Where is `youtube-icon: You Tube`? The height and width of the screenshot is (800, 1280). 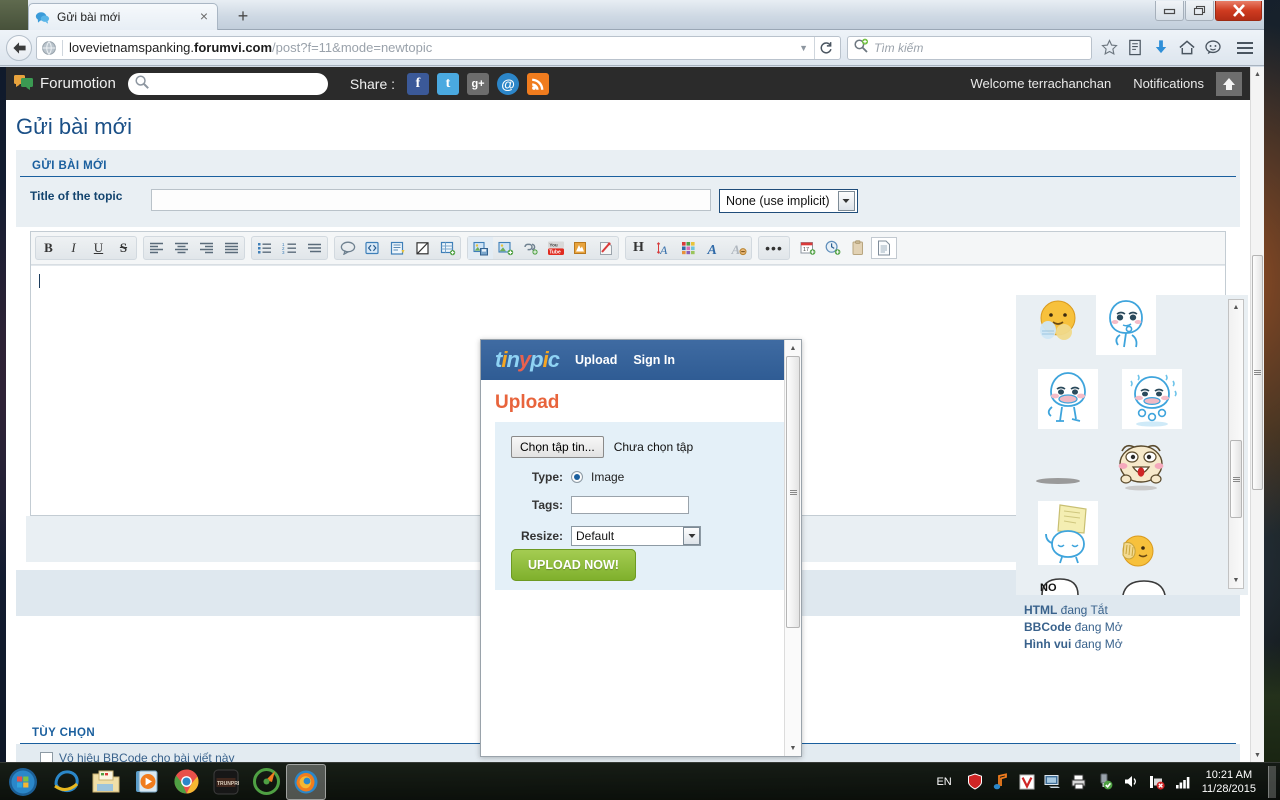 youtube-icon: You Tube is located at coordinates (555, 248).